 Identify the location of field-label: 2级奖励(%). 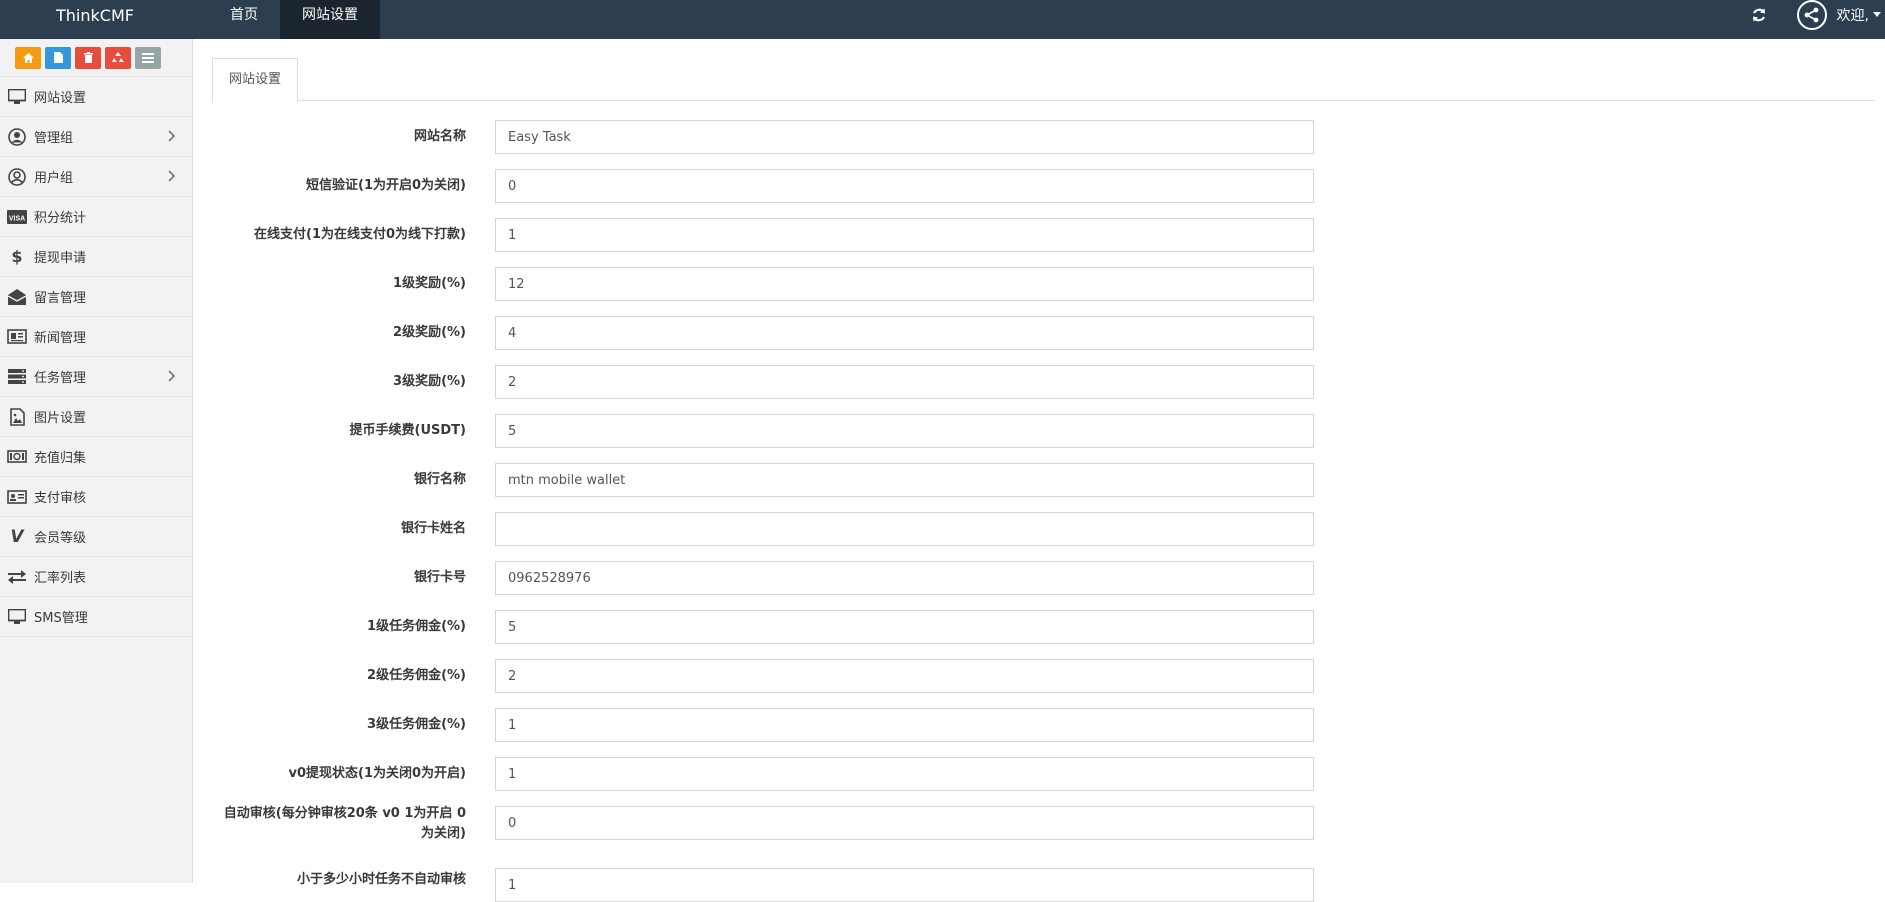
(429, 332).